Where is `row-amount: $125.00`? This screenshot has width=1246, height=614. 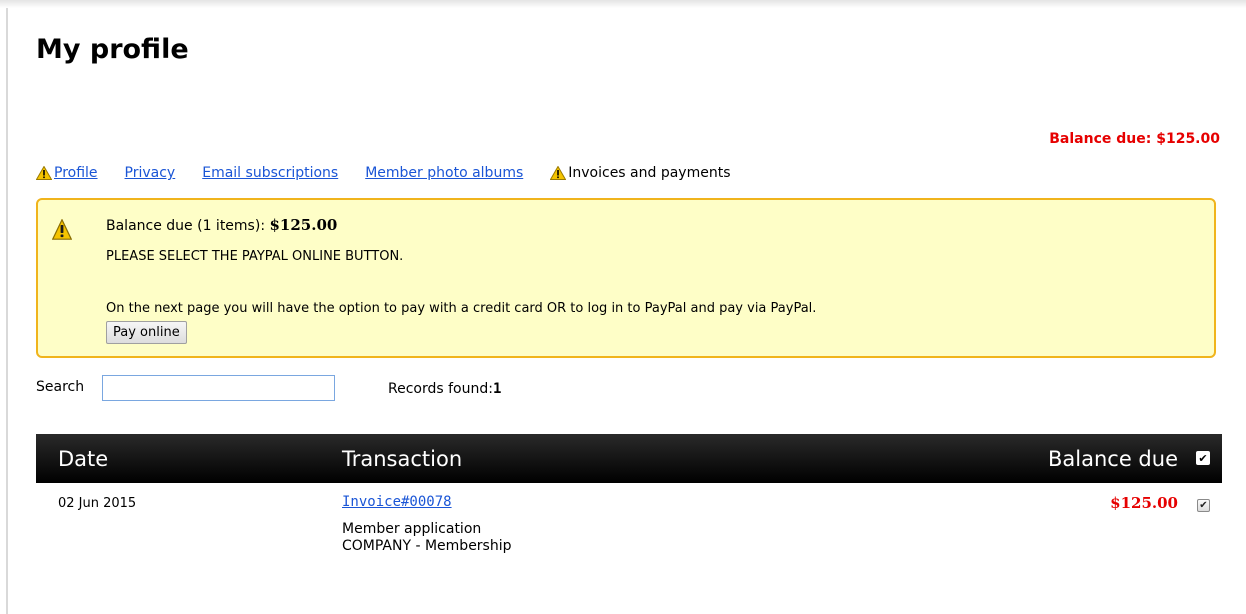 row-amount: $125.00 is located at coordinates (1144, 503).